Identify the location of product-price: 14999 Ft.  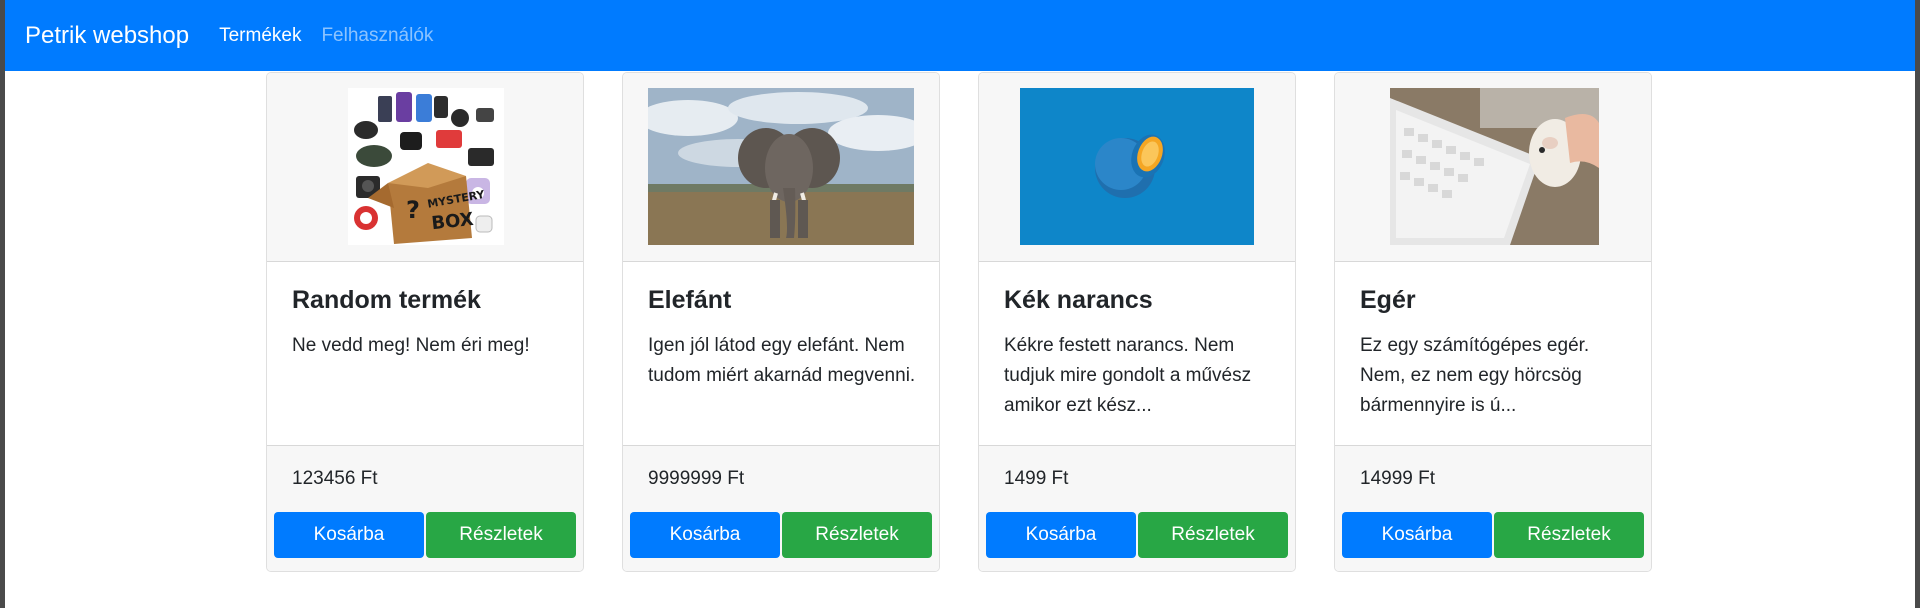
(1397, 478).